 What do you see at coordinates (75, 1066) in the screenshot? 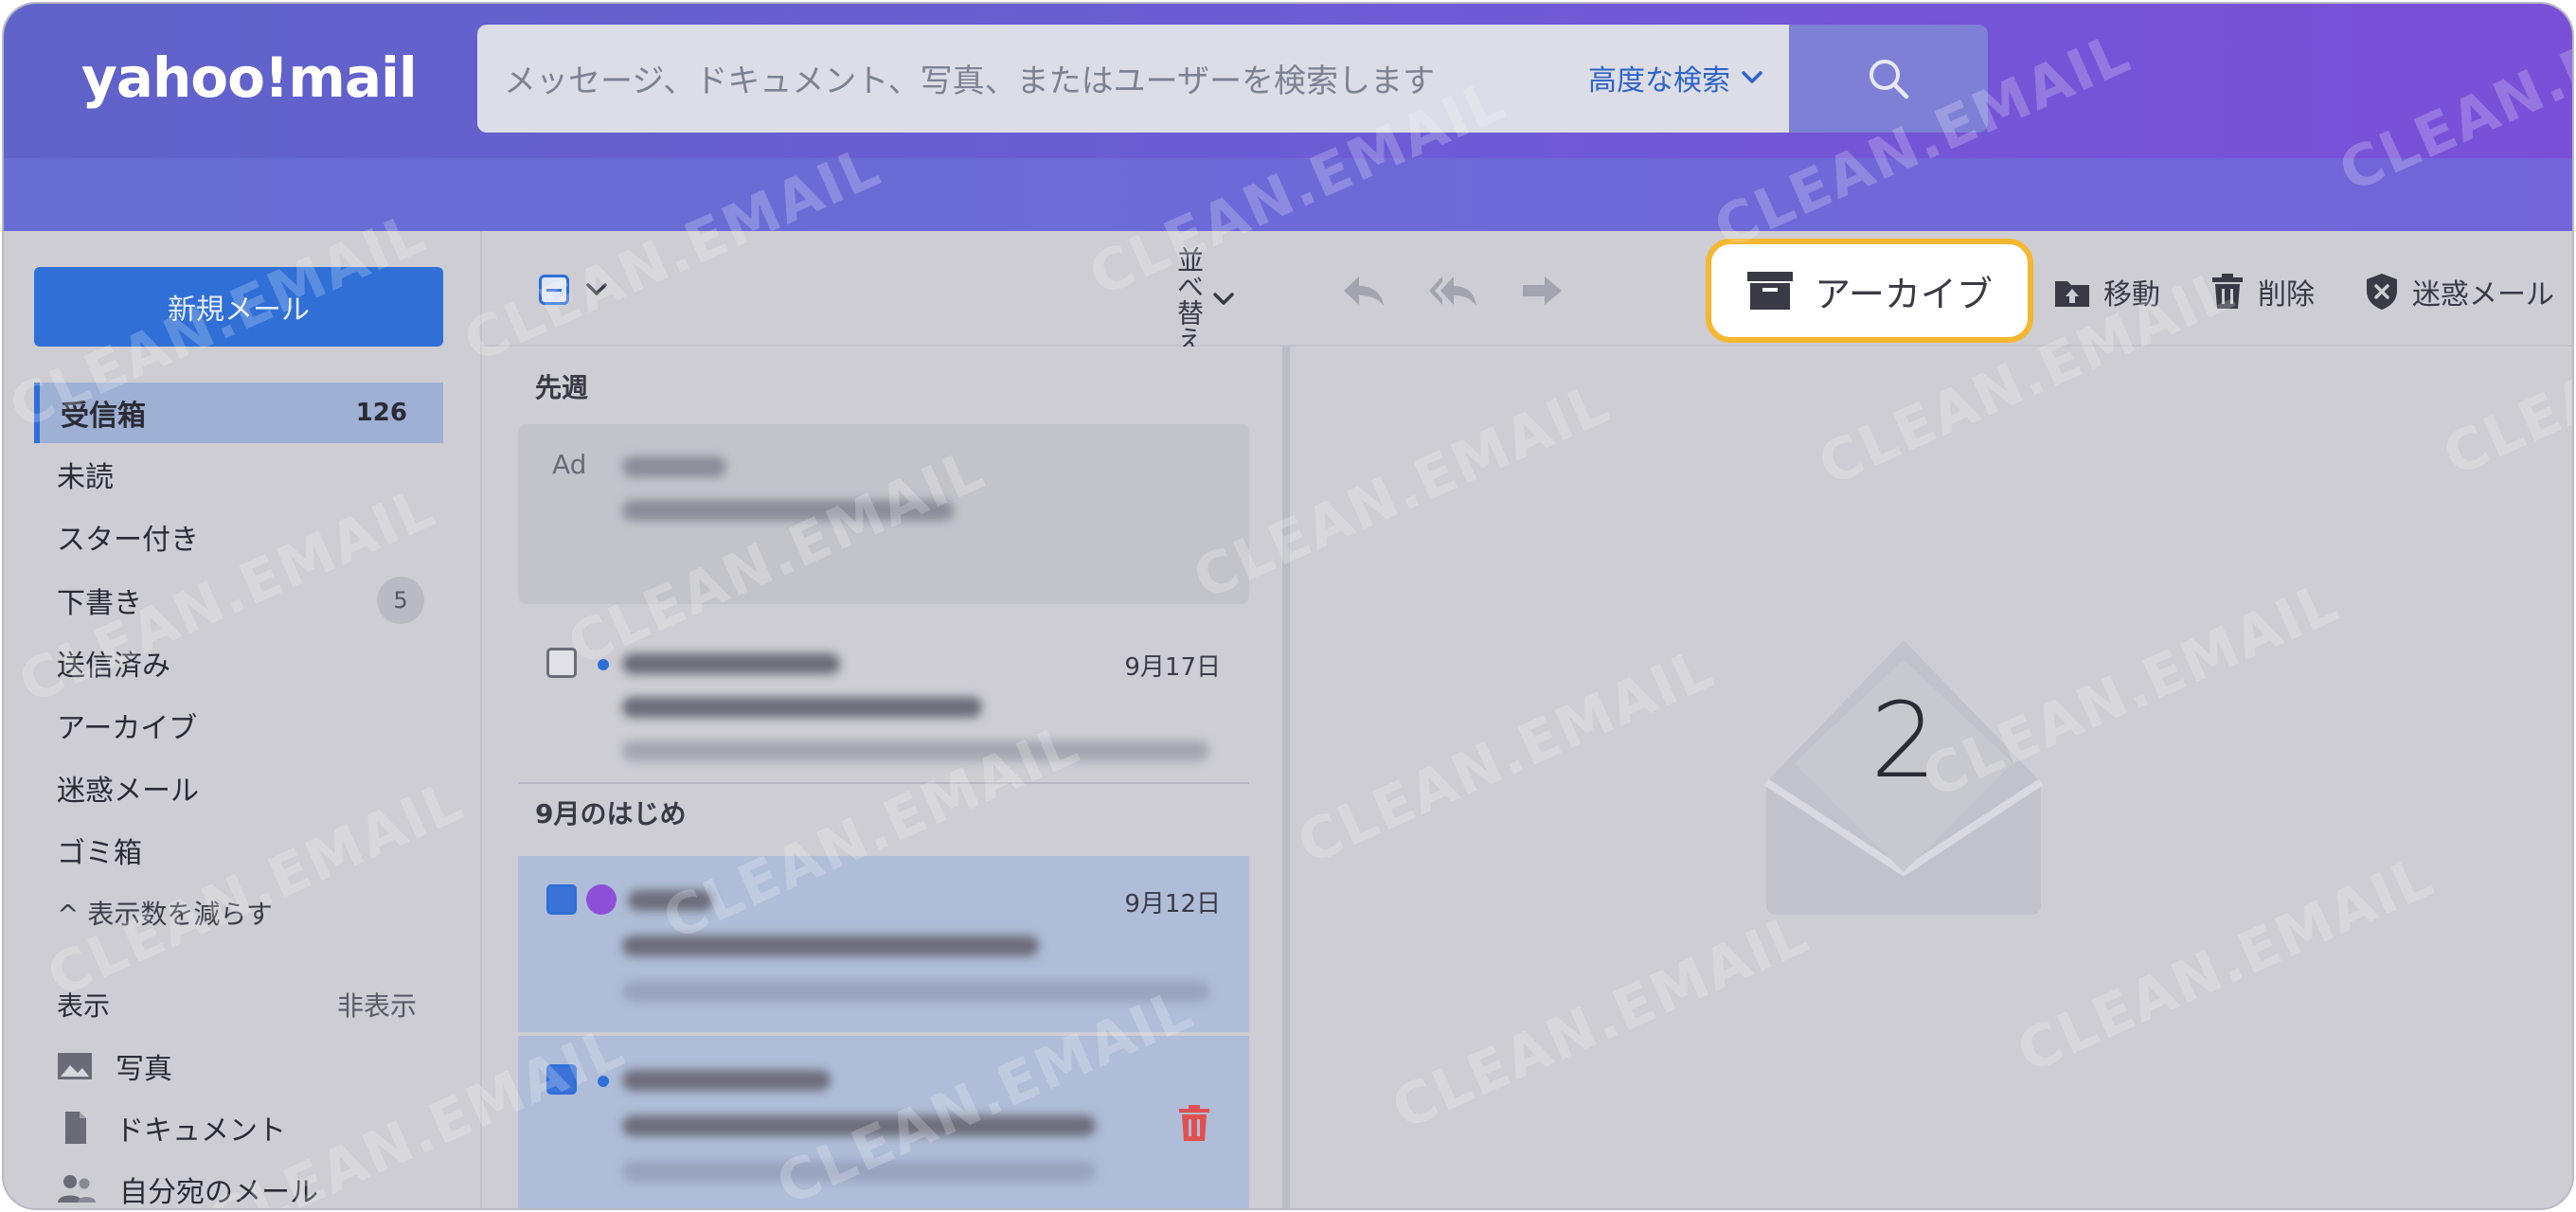
I see `photo-icon` at bounding box center [75, 1066].